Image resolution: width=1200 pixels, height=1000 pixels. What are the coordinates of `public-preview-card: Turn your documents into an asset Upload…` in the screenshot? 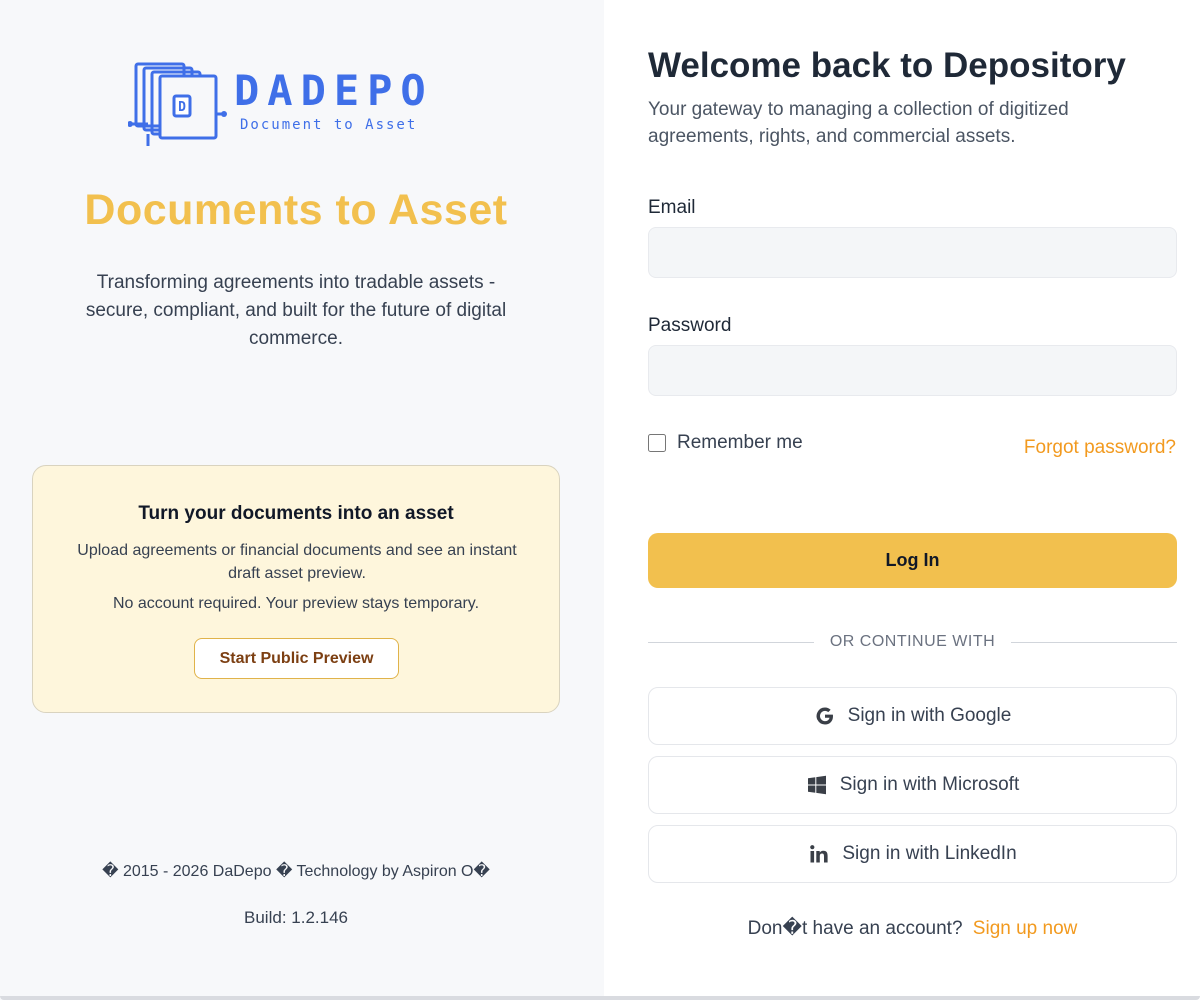 It's located at (296, 589).